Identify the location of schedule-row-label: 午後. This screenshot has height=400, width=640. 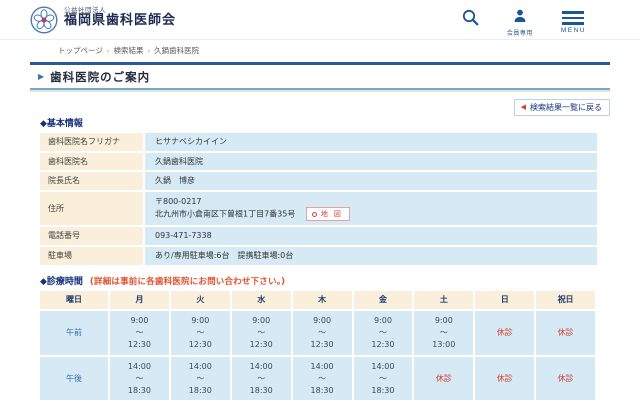
(75, 378).